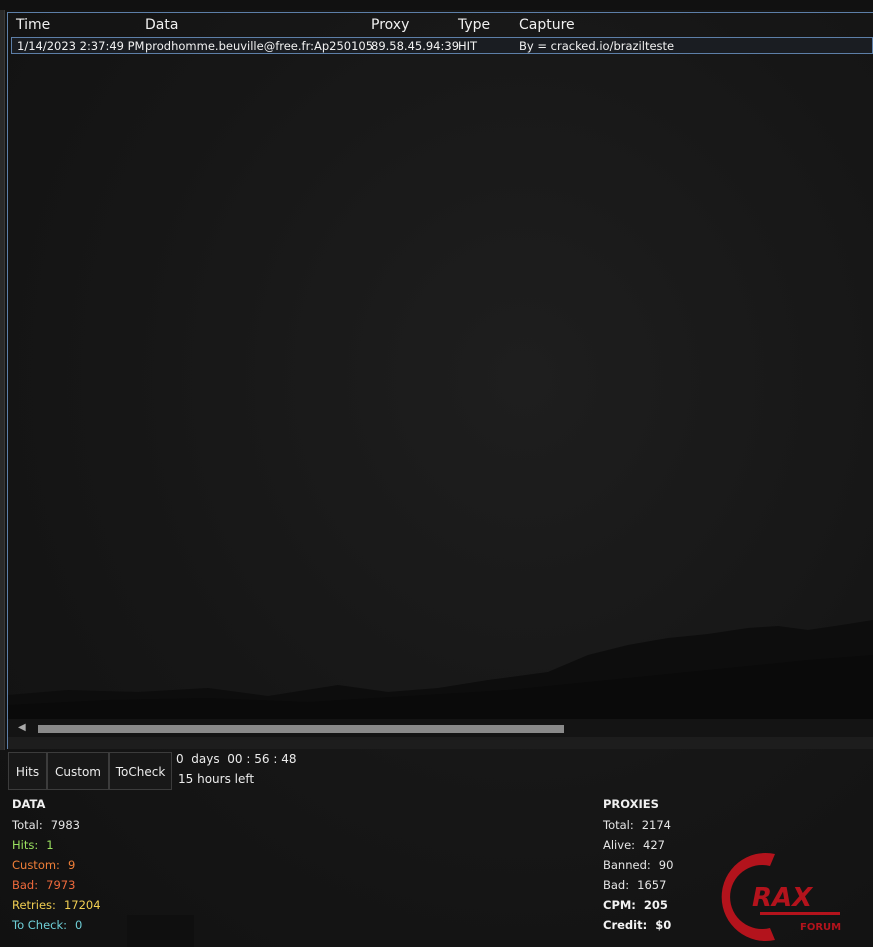 This screenshot has height=947, width=873. Describe the element at coordinates (440, 743) in the screenshot. I see `list-footer` at that location.